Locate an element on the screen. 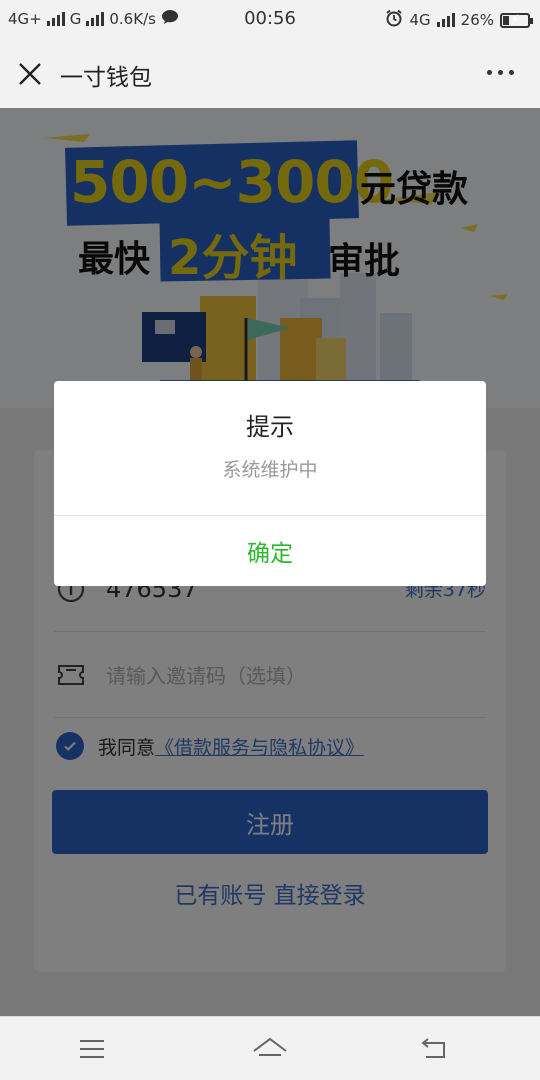 Image resolution: width=540 pixels, height=1080 pixels. system-nav-bar is located at coordinates (270, 1048).